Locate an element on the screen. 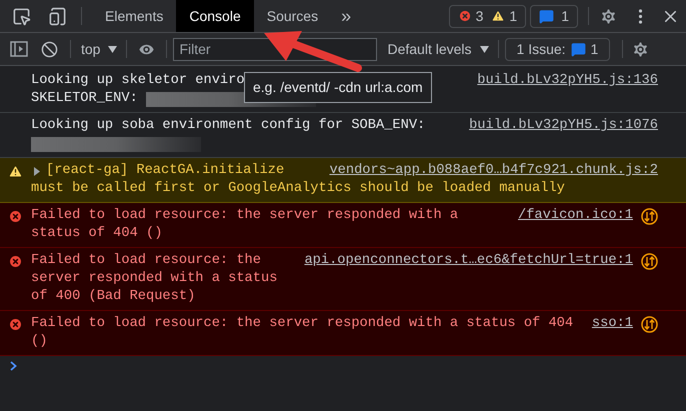 The height and width of the screenshot is (411, 686). log-text: Looking up soba environment config for SOBA_ENV: is located at coordinates (228, 126).